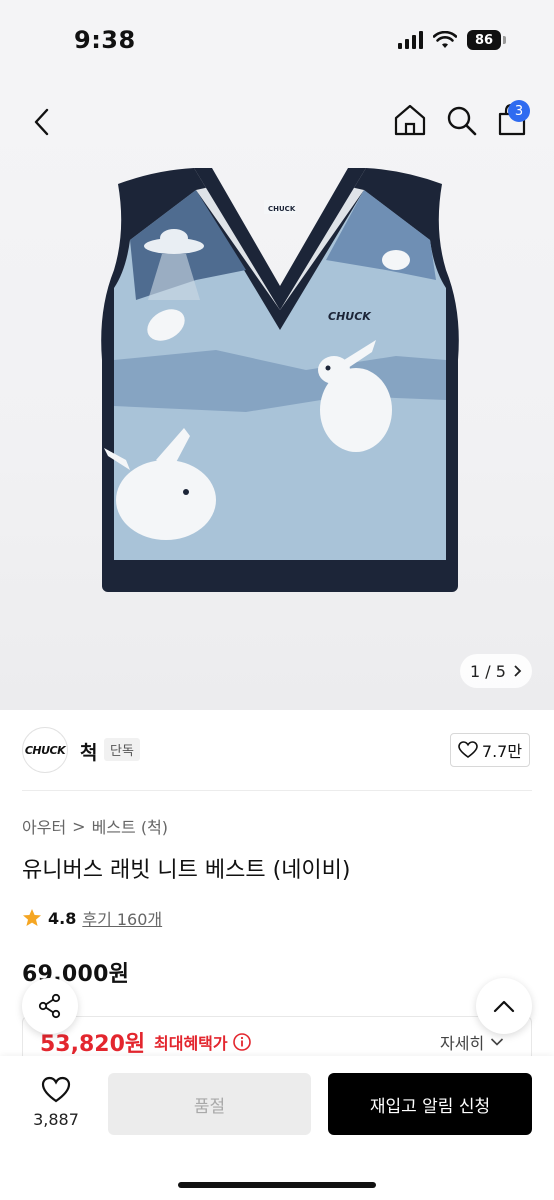 This screenshot has width=554, height=1200. Describe the element at coordinates (242, 1042) in the screenshot. I see `info-icon` at that location.